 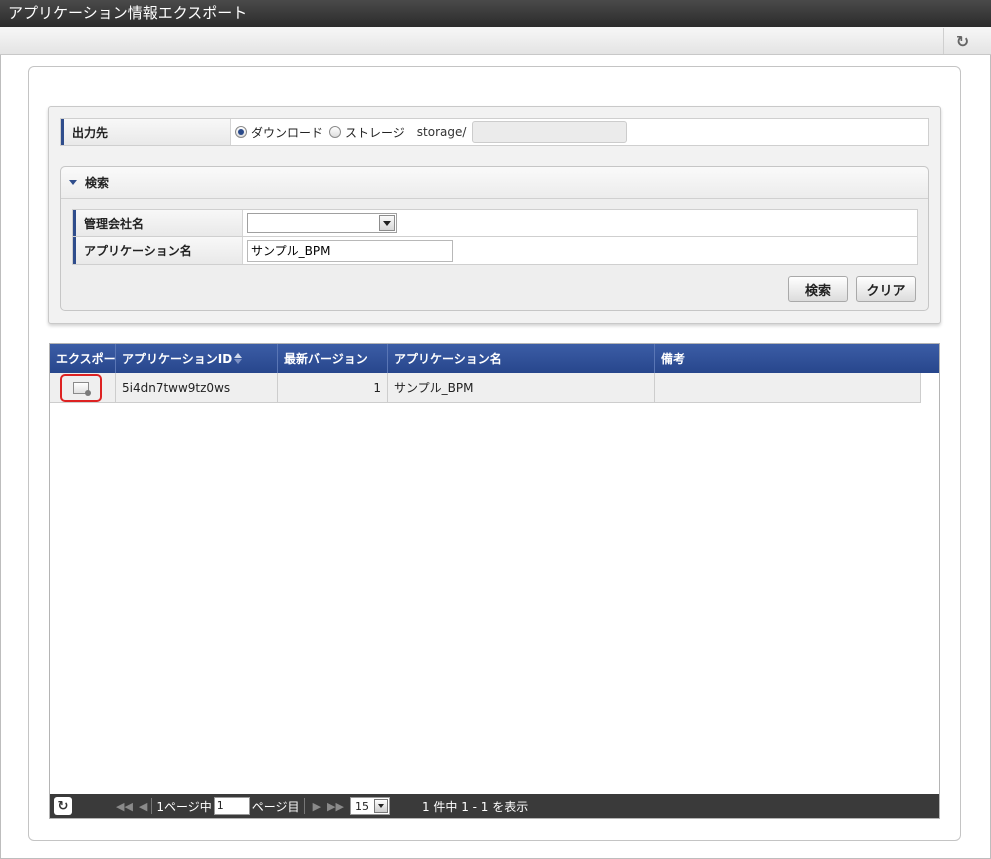 I want to click on page-number-input: 1, so click(x=231, y=806).